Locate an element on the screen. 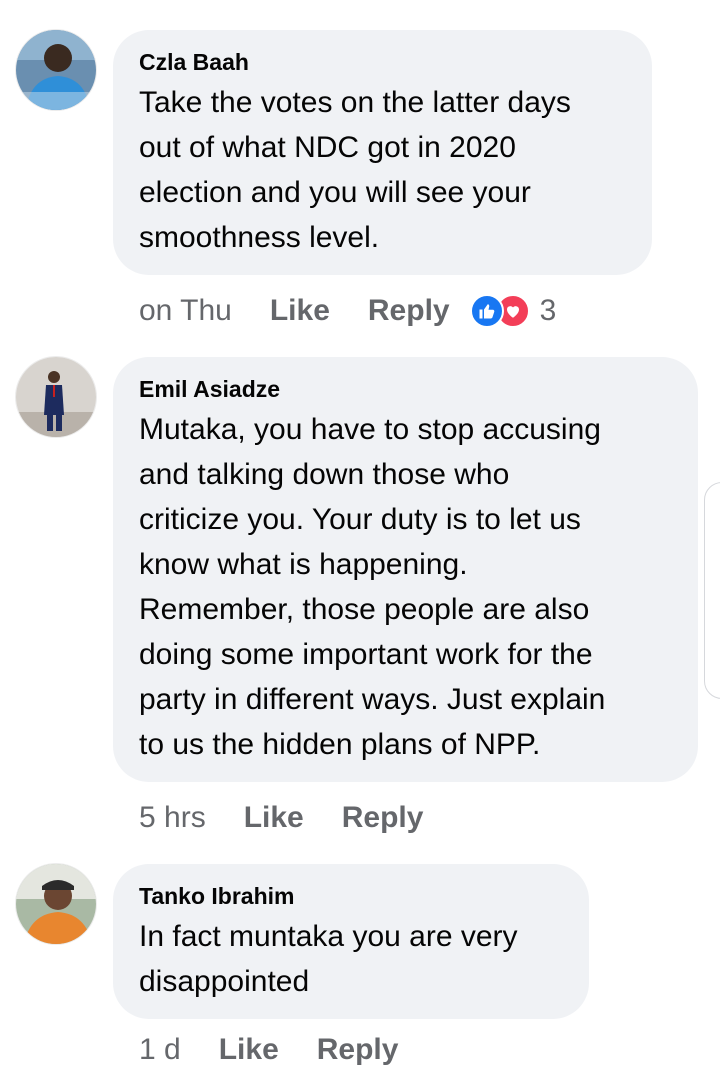  comment-author: Emil Asiadze is located at coordinates (405, 389).